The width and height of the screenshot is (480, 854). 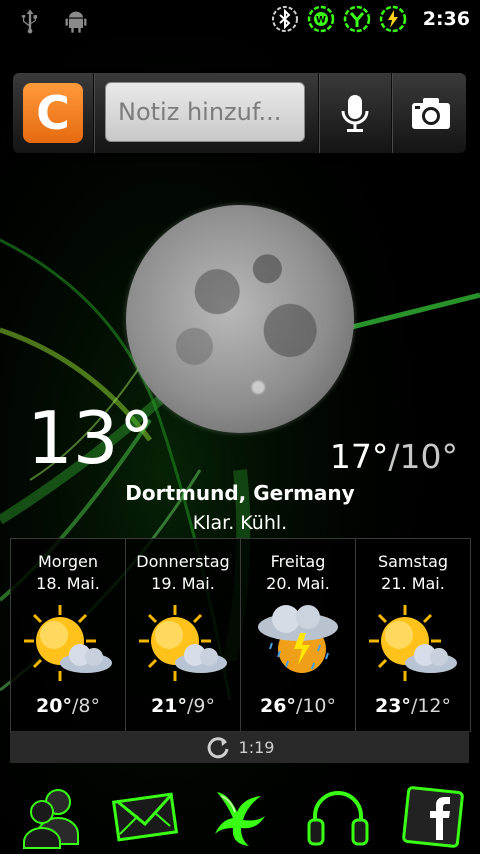 I want to click on microphone-icon, so click(x=355, y=114).